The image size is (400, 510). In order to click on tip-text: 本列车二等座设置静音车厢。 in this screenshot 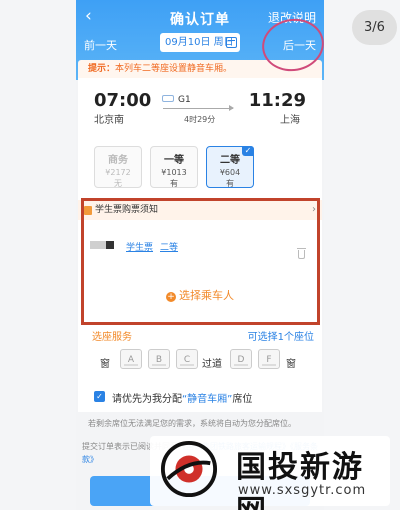, I will do `click(174, 69)`.